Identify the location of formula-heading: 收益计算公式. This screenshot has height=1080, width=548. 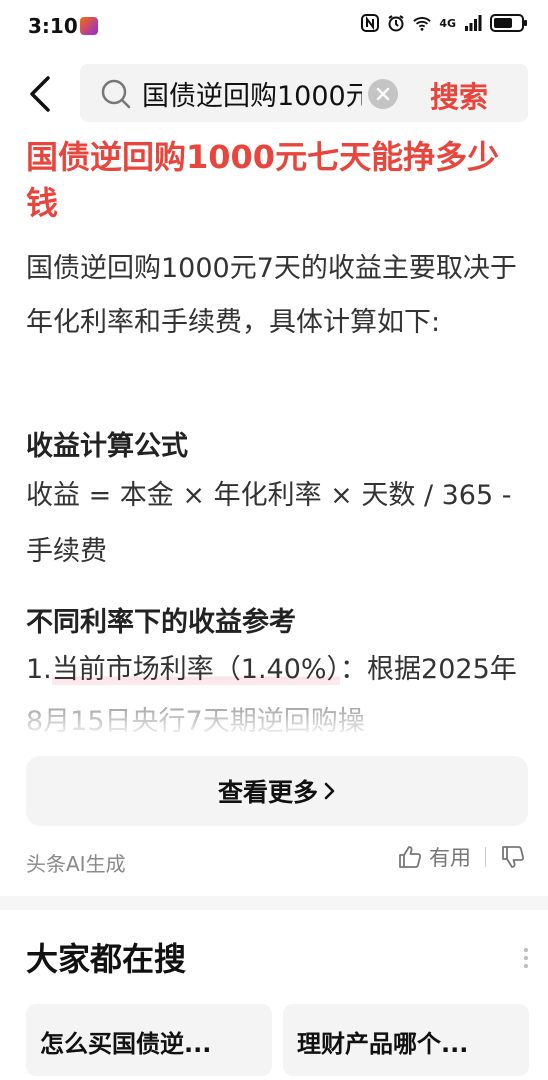
(107, 446).